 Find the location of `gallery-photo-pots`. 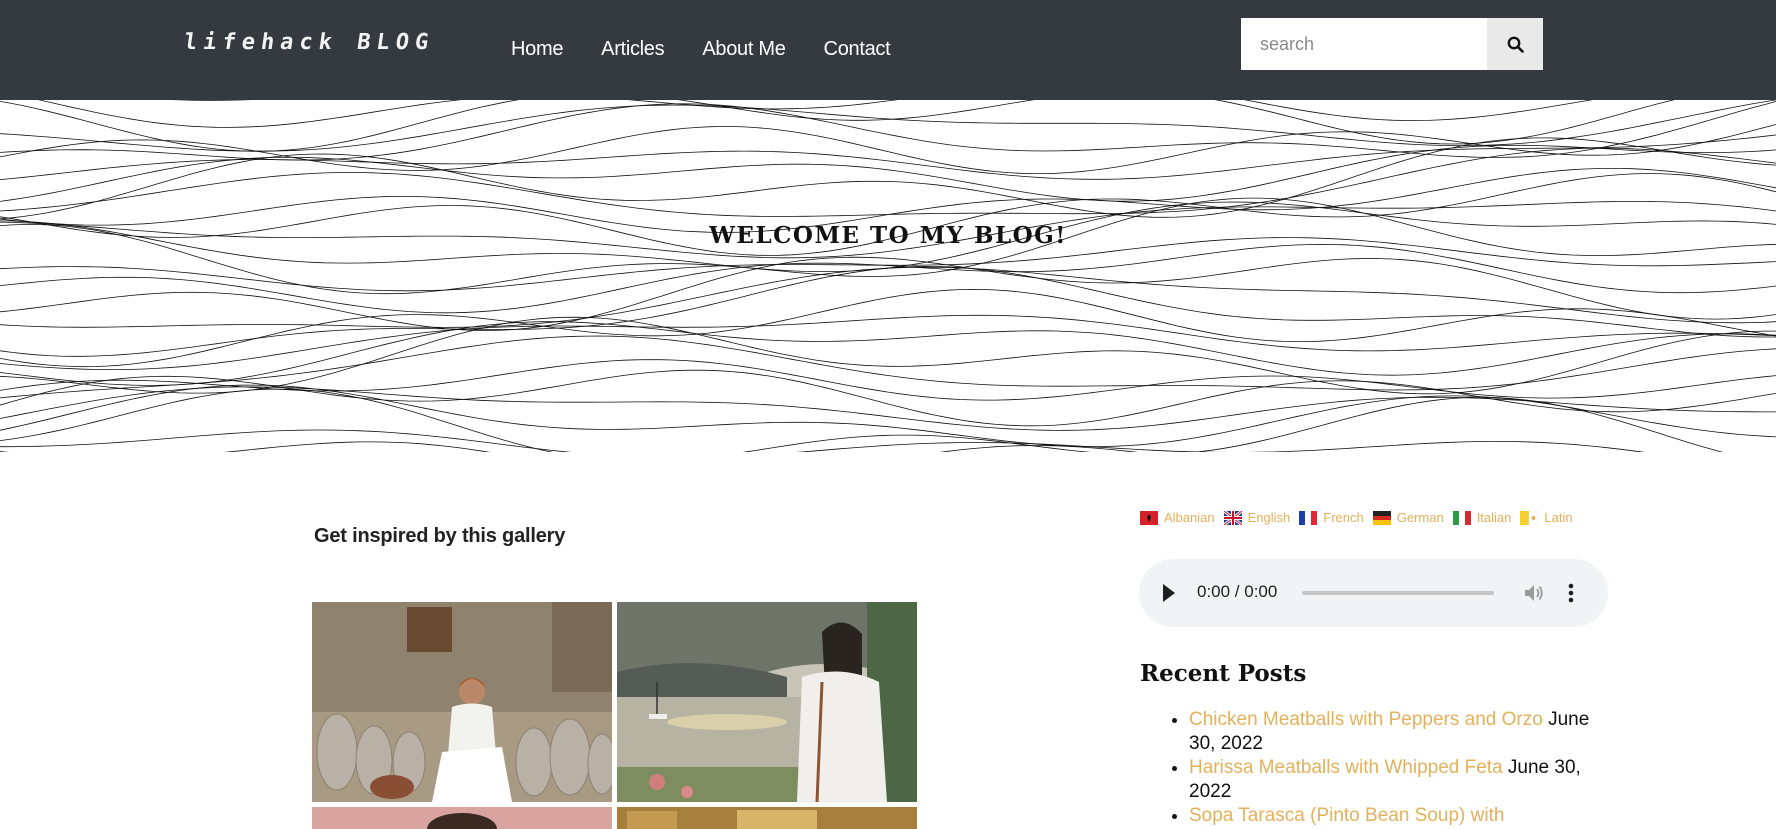

gallery-photo-pots is located at coordinates (462, 702).